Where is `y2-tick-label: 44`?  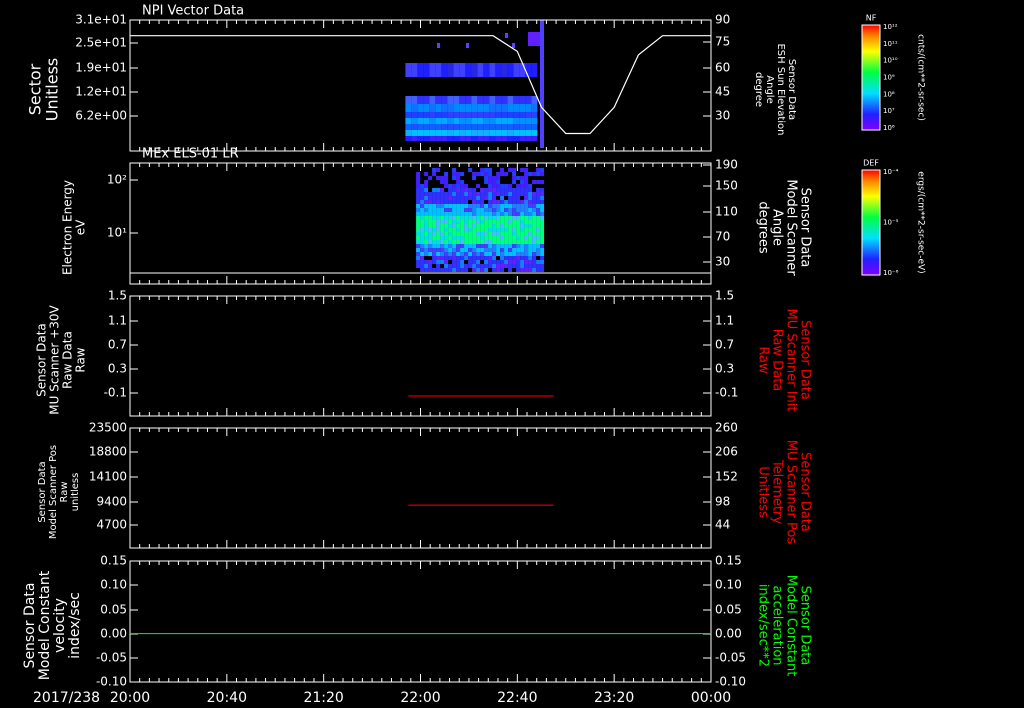
y2-tick-label: 44 is located at coordinates (722, 525).